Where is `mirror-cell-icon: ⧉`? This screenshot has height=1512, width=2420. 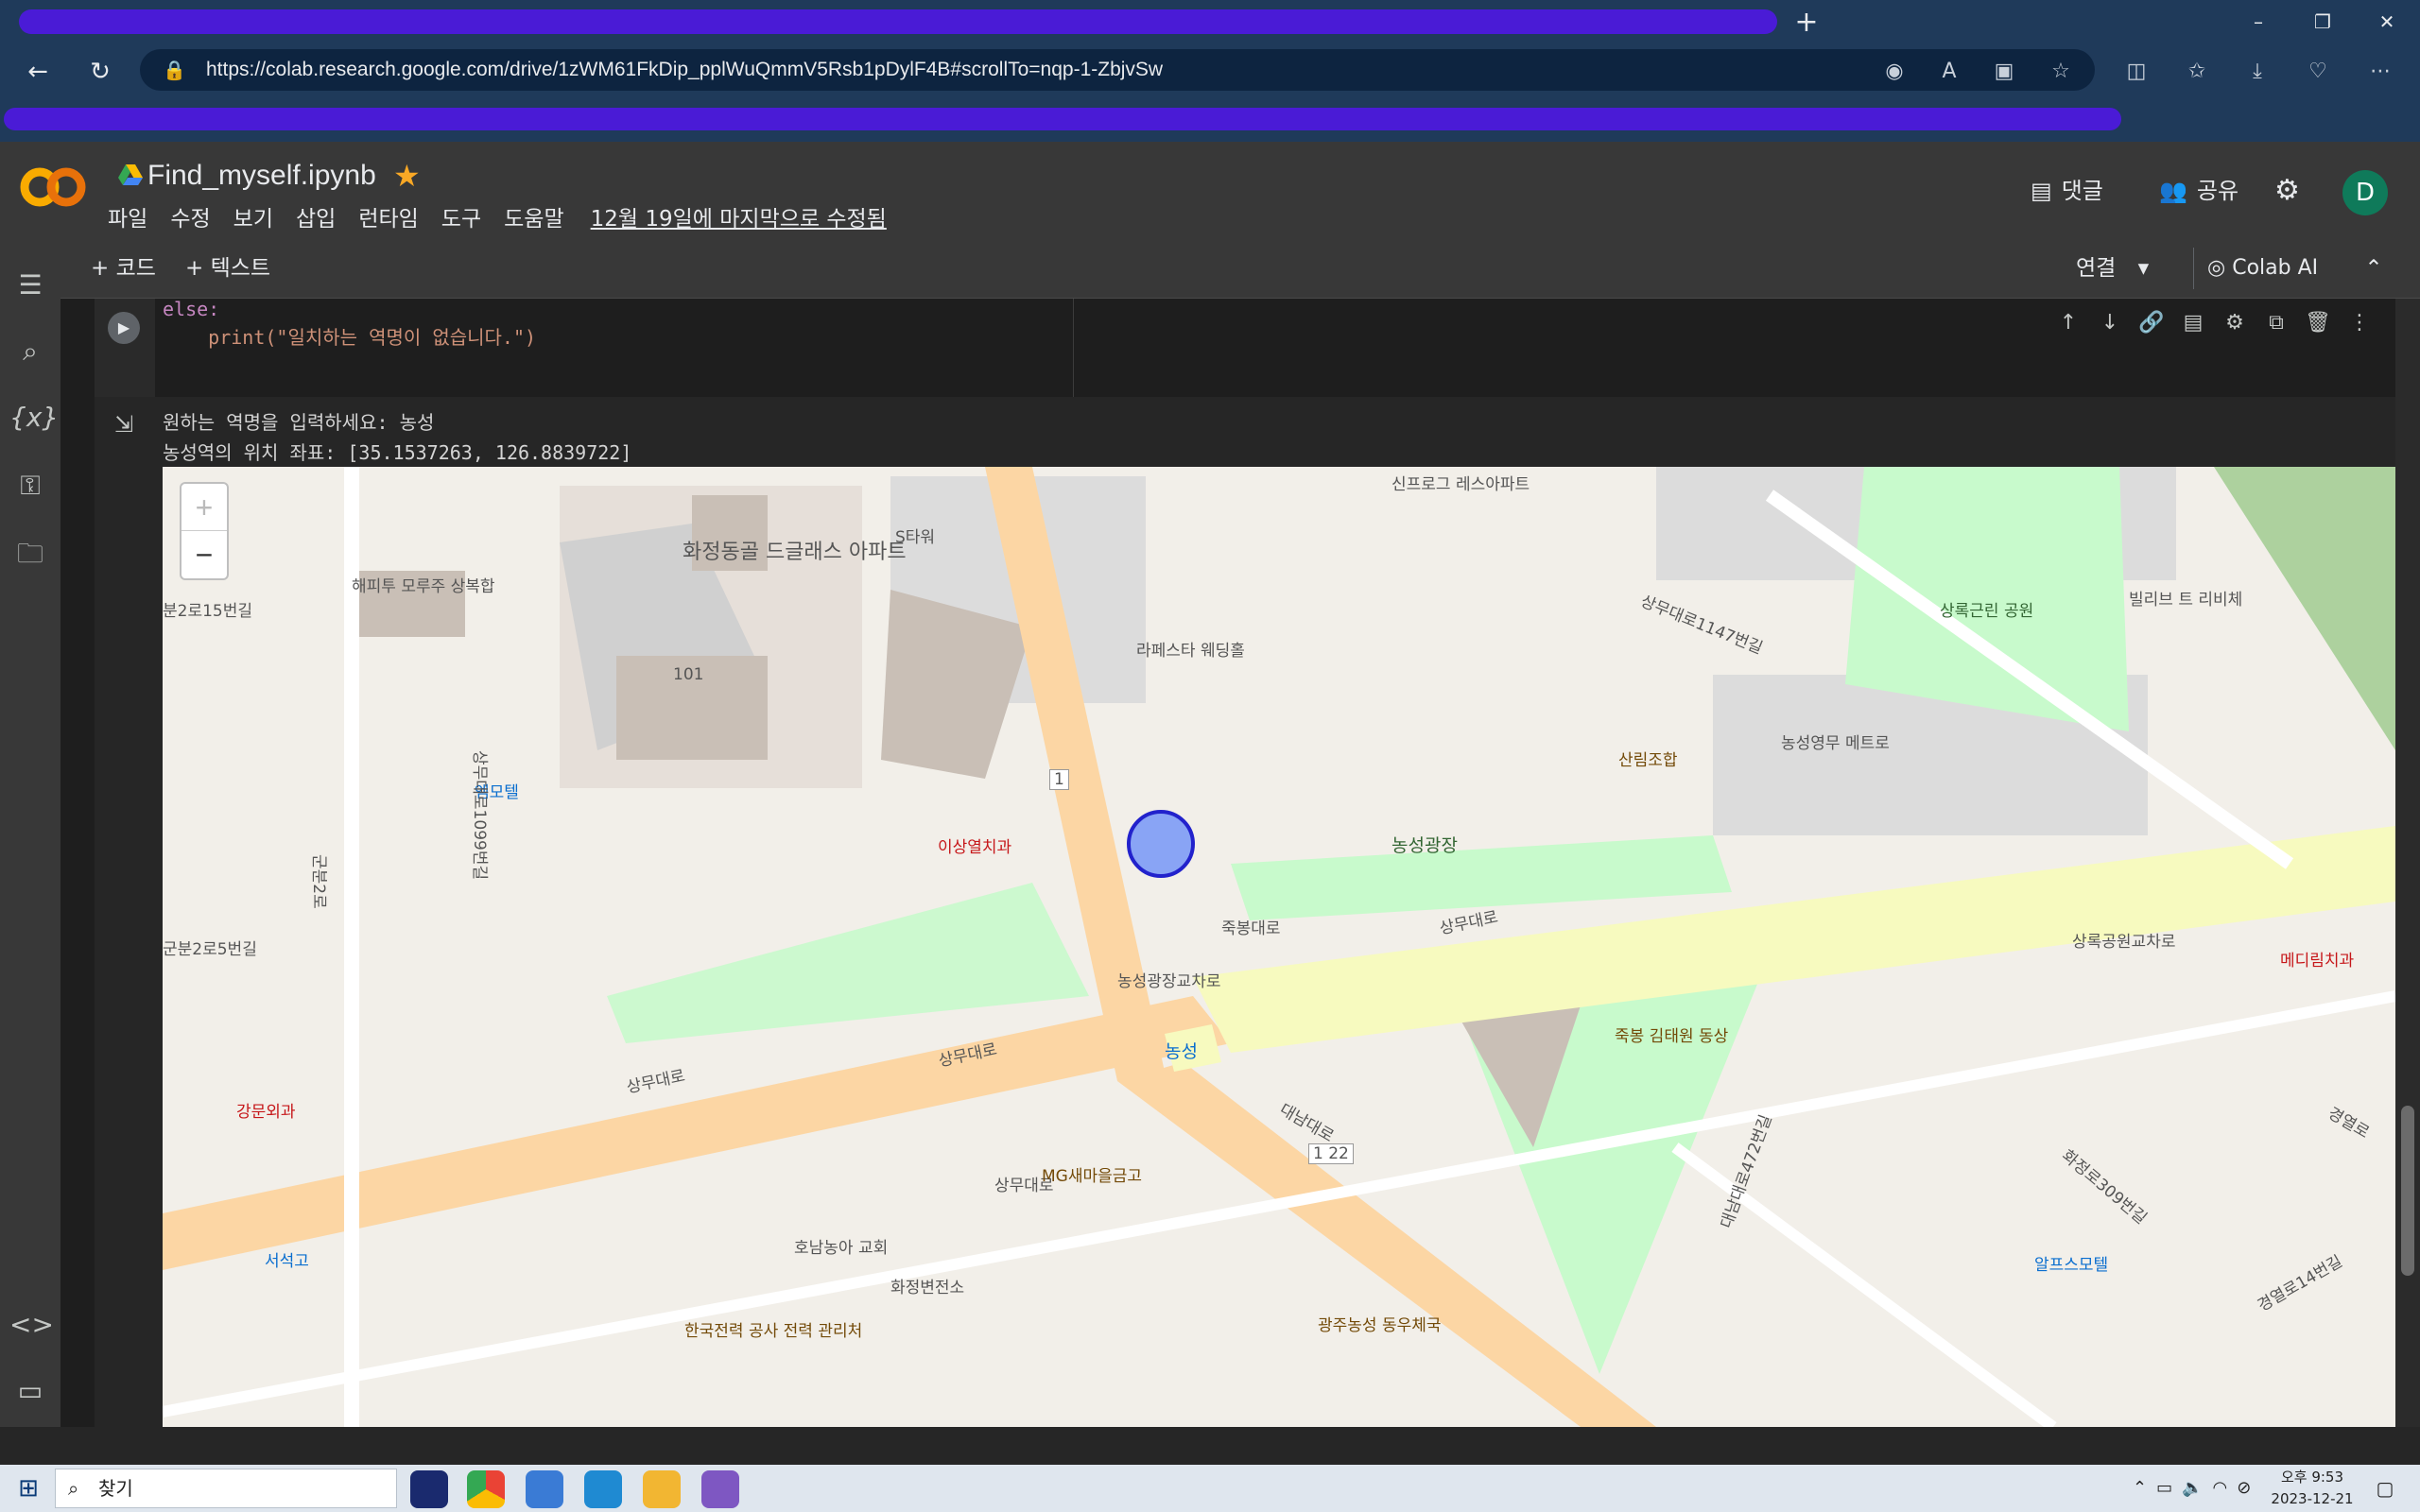 mirror-cell-icon: ⧉ is located at coordinates (2276, 323).